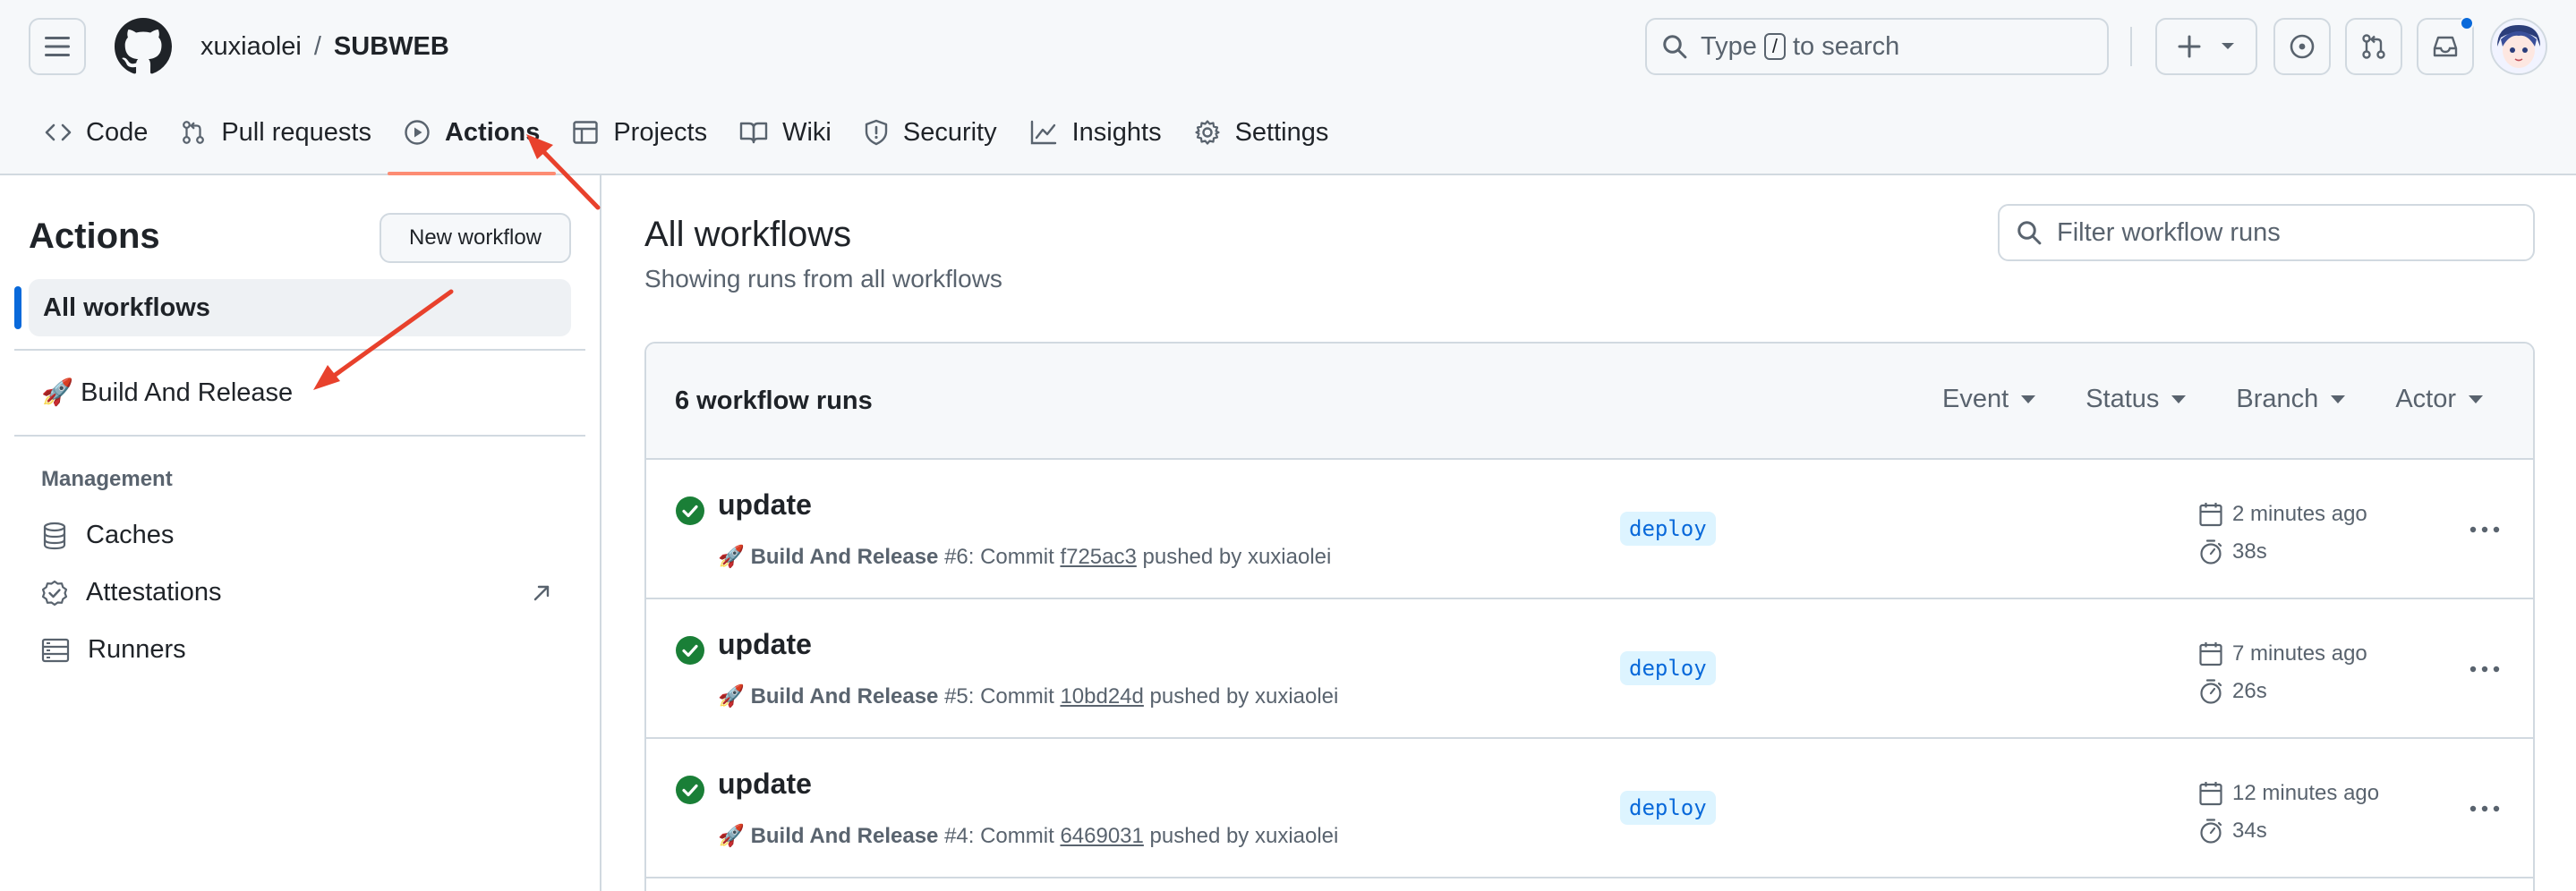 Image resolution: width=2576 pixels, height=891 pixels. I want to click on global-search-input: Type / to search, so click(1877, 46).